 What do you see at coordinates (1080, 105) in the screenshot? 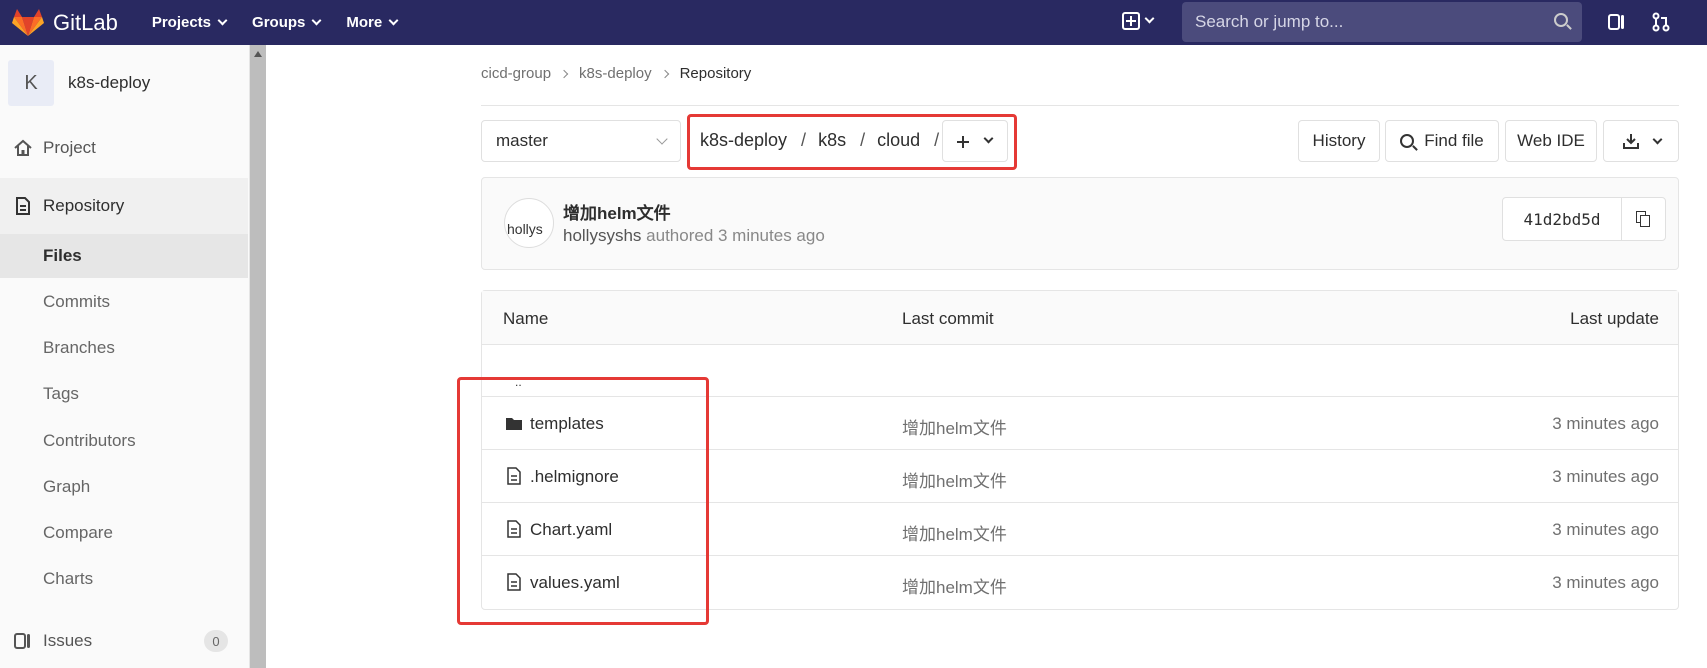
I see `divider` at bounding box center [1080, 105].